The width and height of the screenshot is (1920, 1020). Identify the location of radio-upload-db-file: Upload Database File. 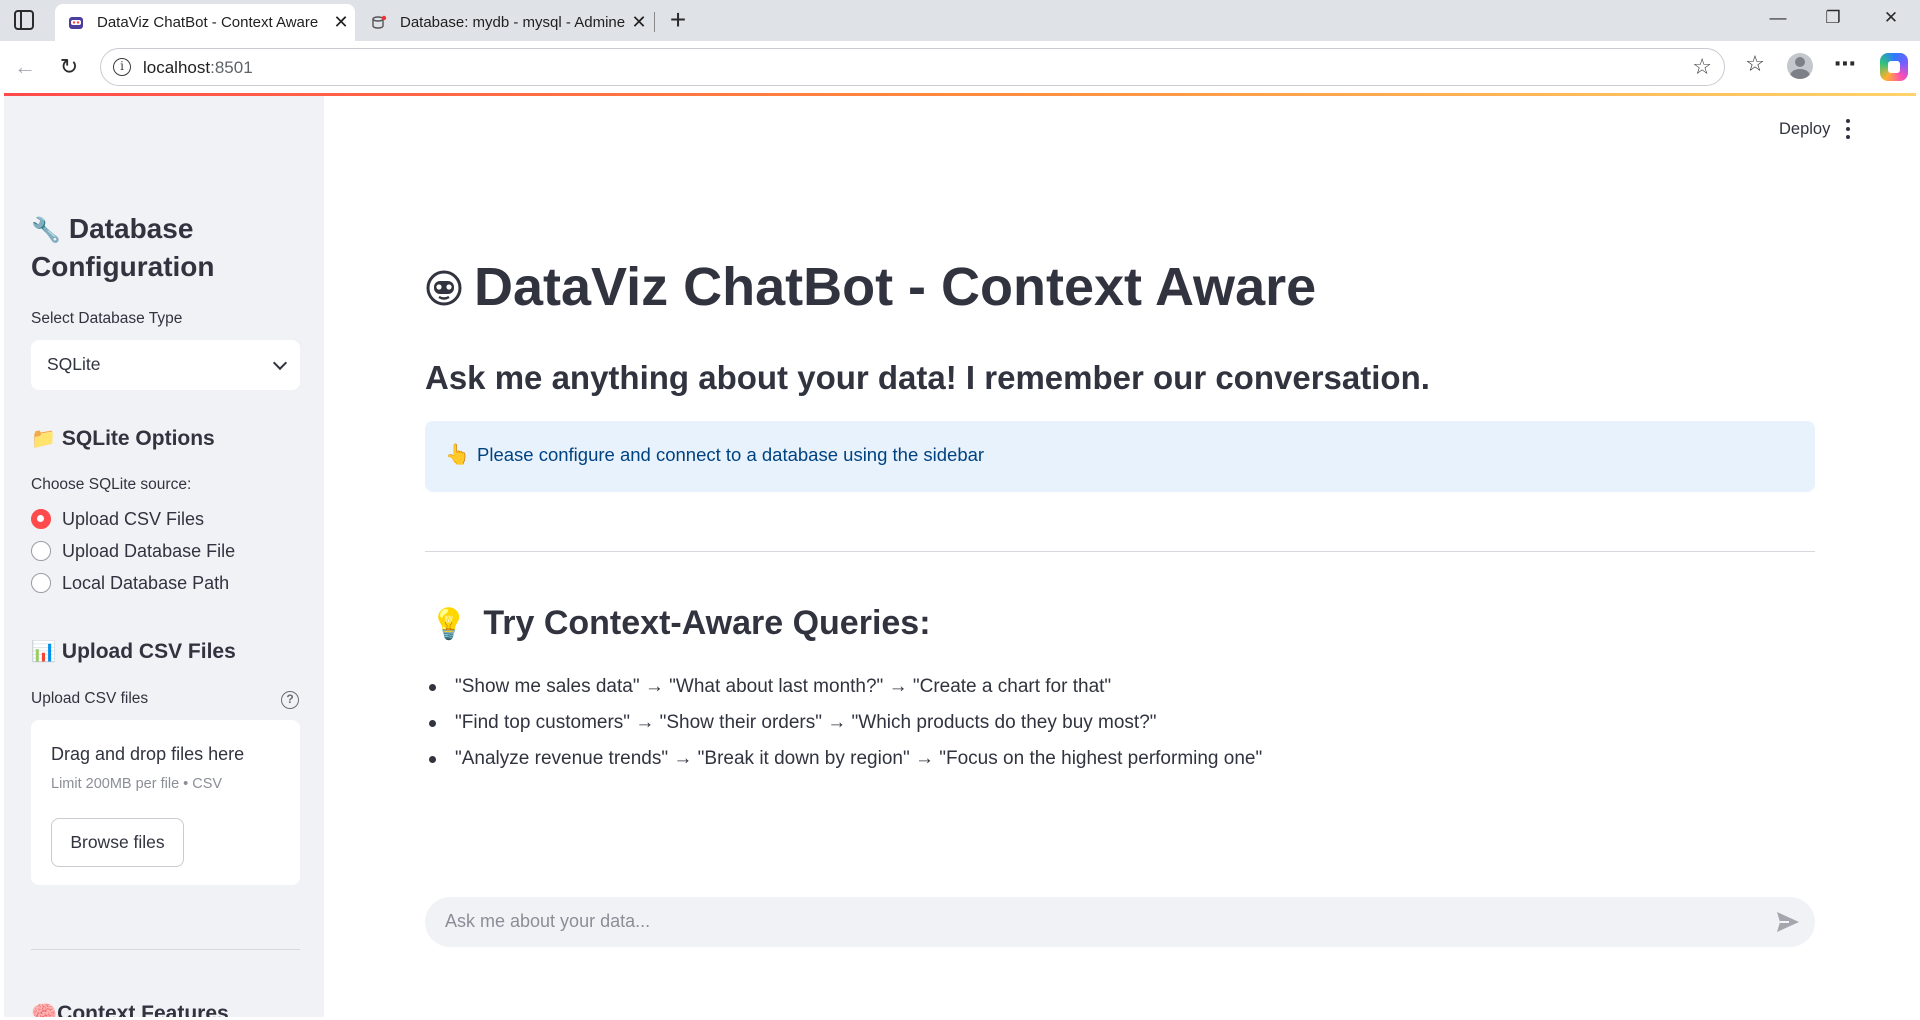
(133, 551).